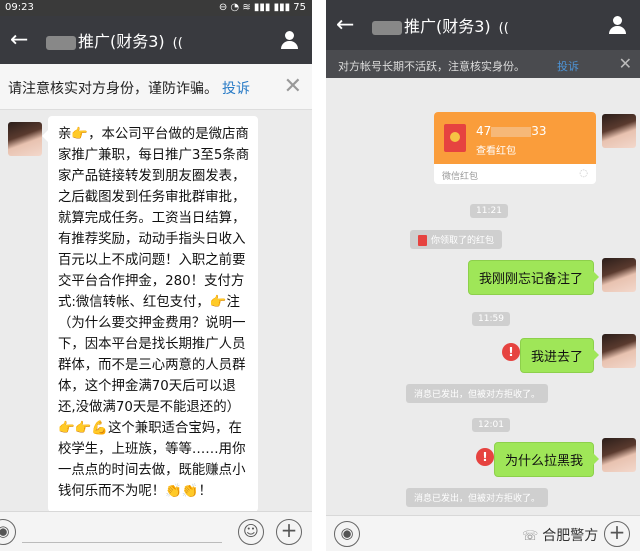 The image size is (640, 551). I want to click on input-bar: ◉ ☏ 合肥警方 +, so click(483, 533).